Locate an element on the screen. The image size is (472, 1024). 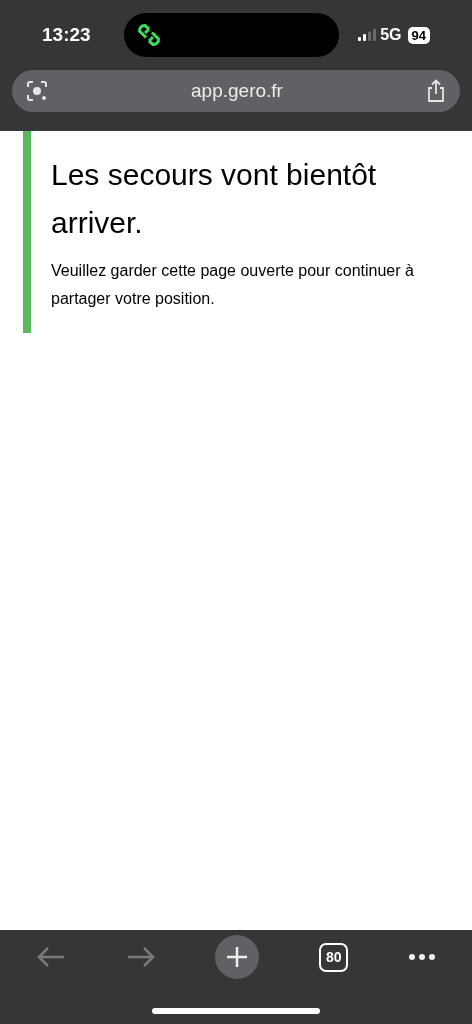
plus-icon is located at coordinates (237, 957).